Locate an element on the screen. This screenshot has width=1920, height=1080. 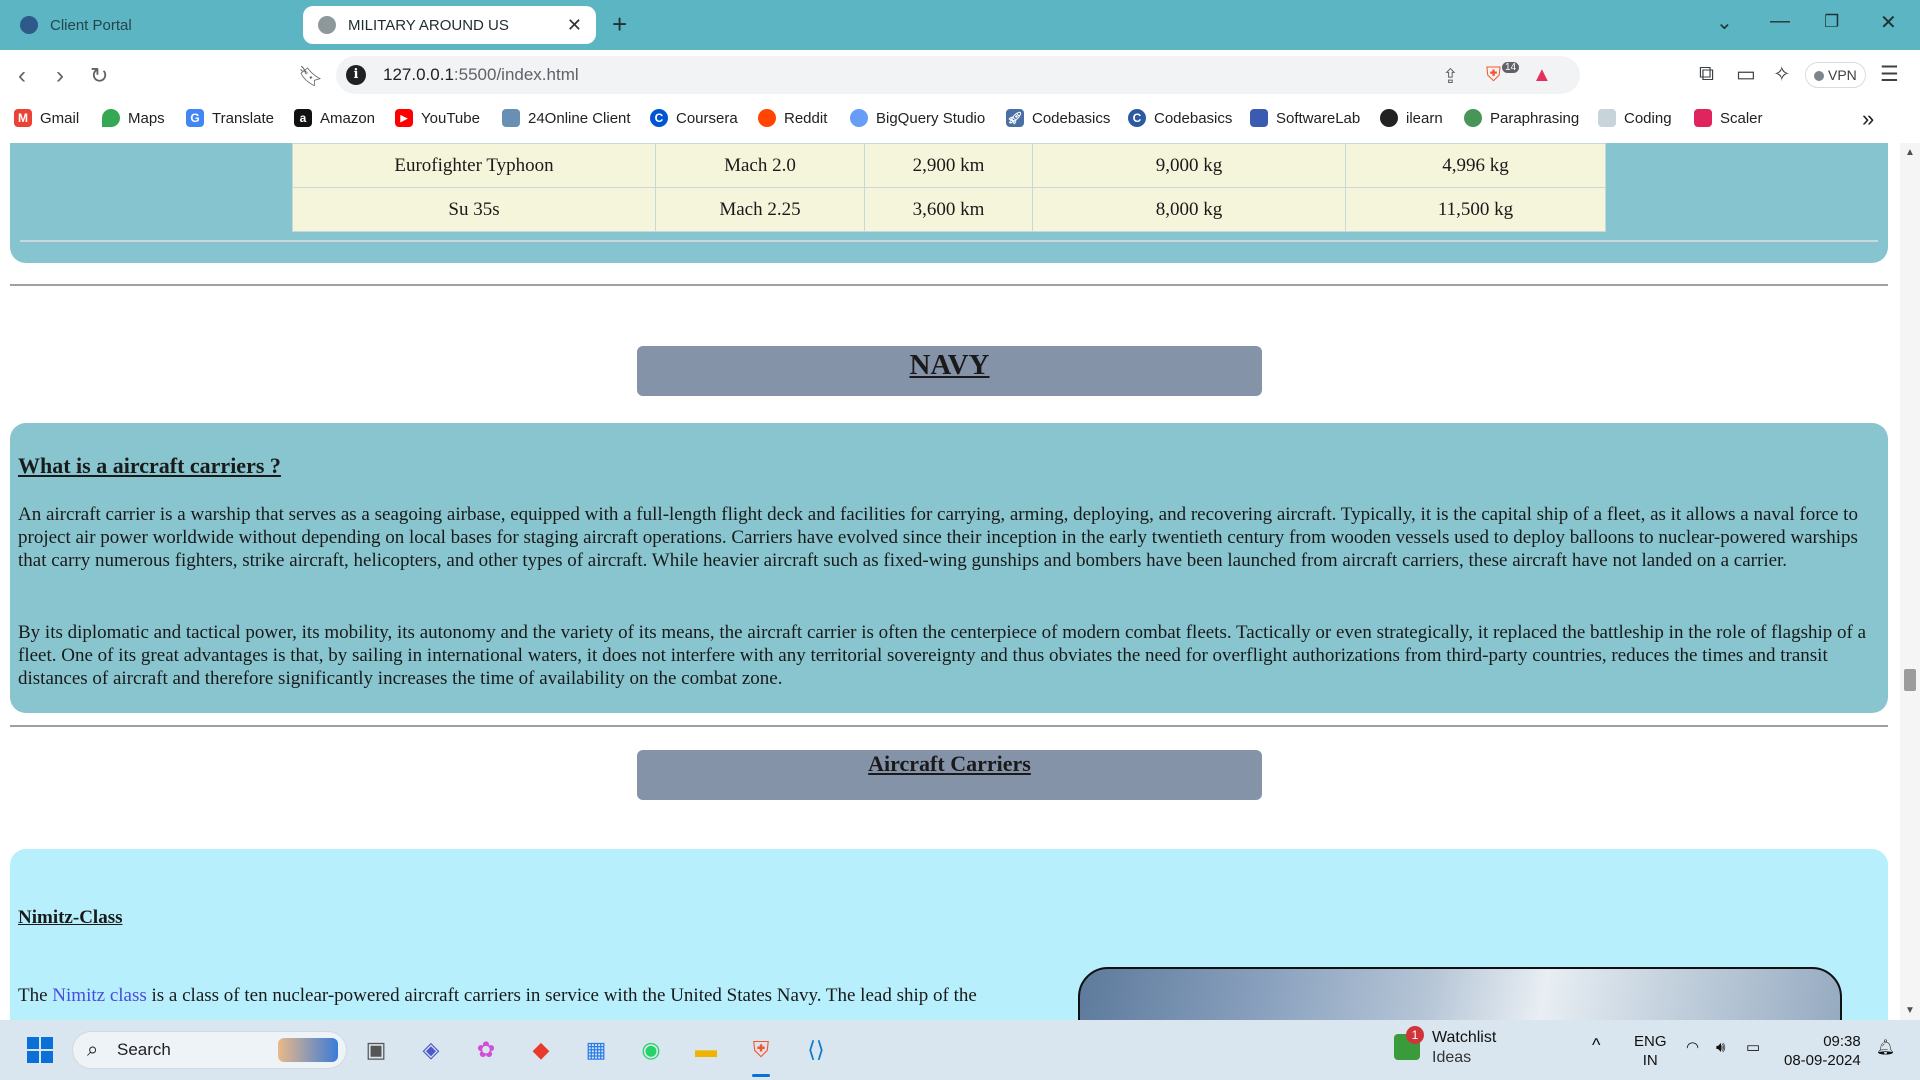
bookmark-codebasics-1: 🚀︎ Codebasics is located at coordinates (1058, 118).